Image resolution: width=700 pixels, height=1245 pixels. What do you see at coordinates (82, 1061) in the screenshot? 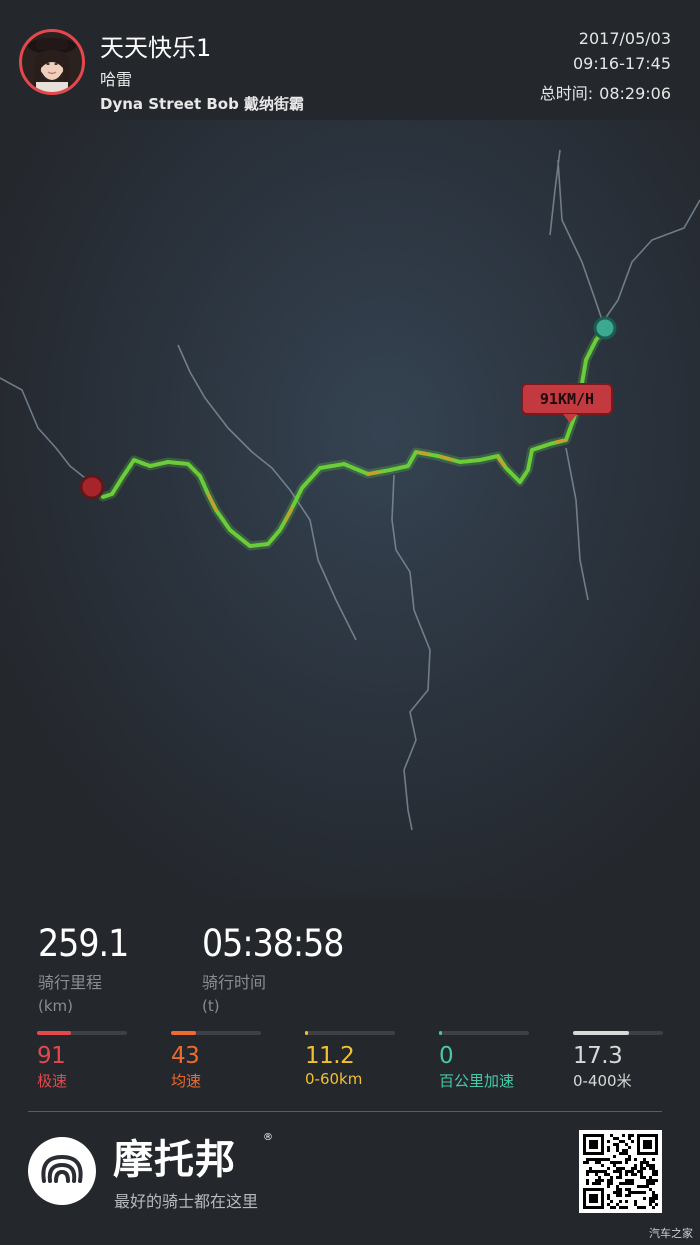
I see `mini-stat-max-speed: 91 极速` at bounding box center [82, 1061].